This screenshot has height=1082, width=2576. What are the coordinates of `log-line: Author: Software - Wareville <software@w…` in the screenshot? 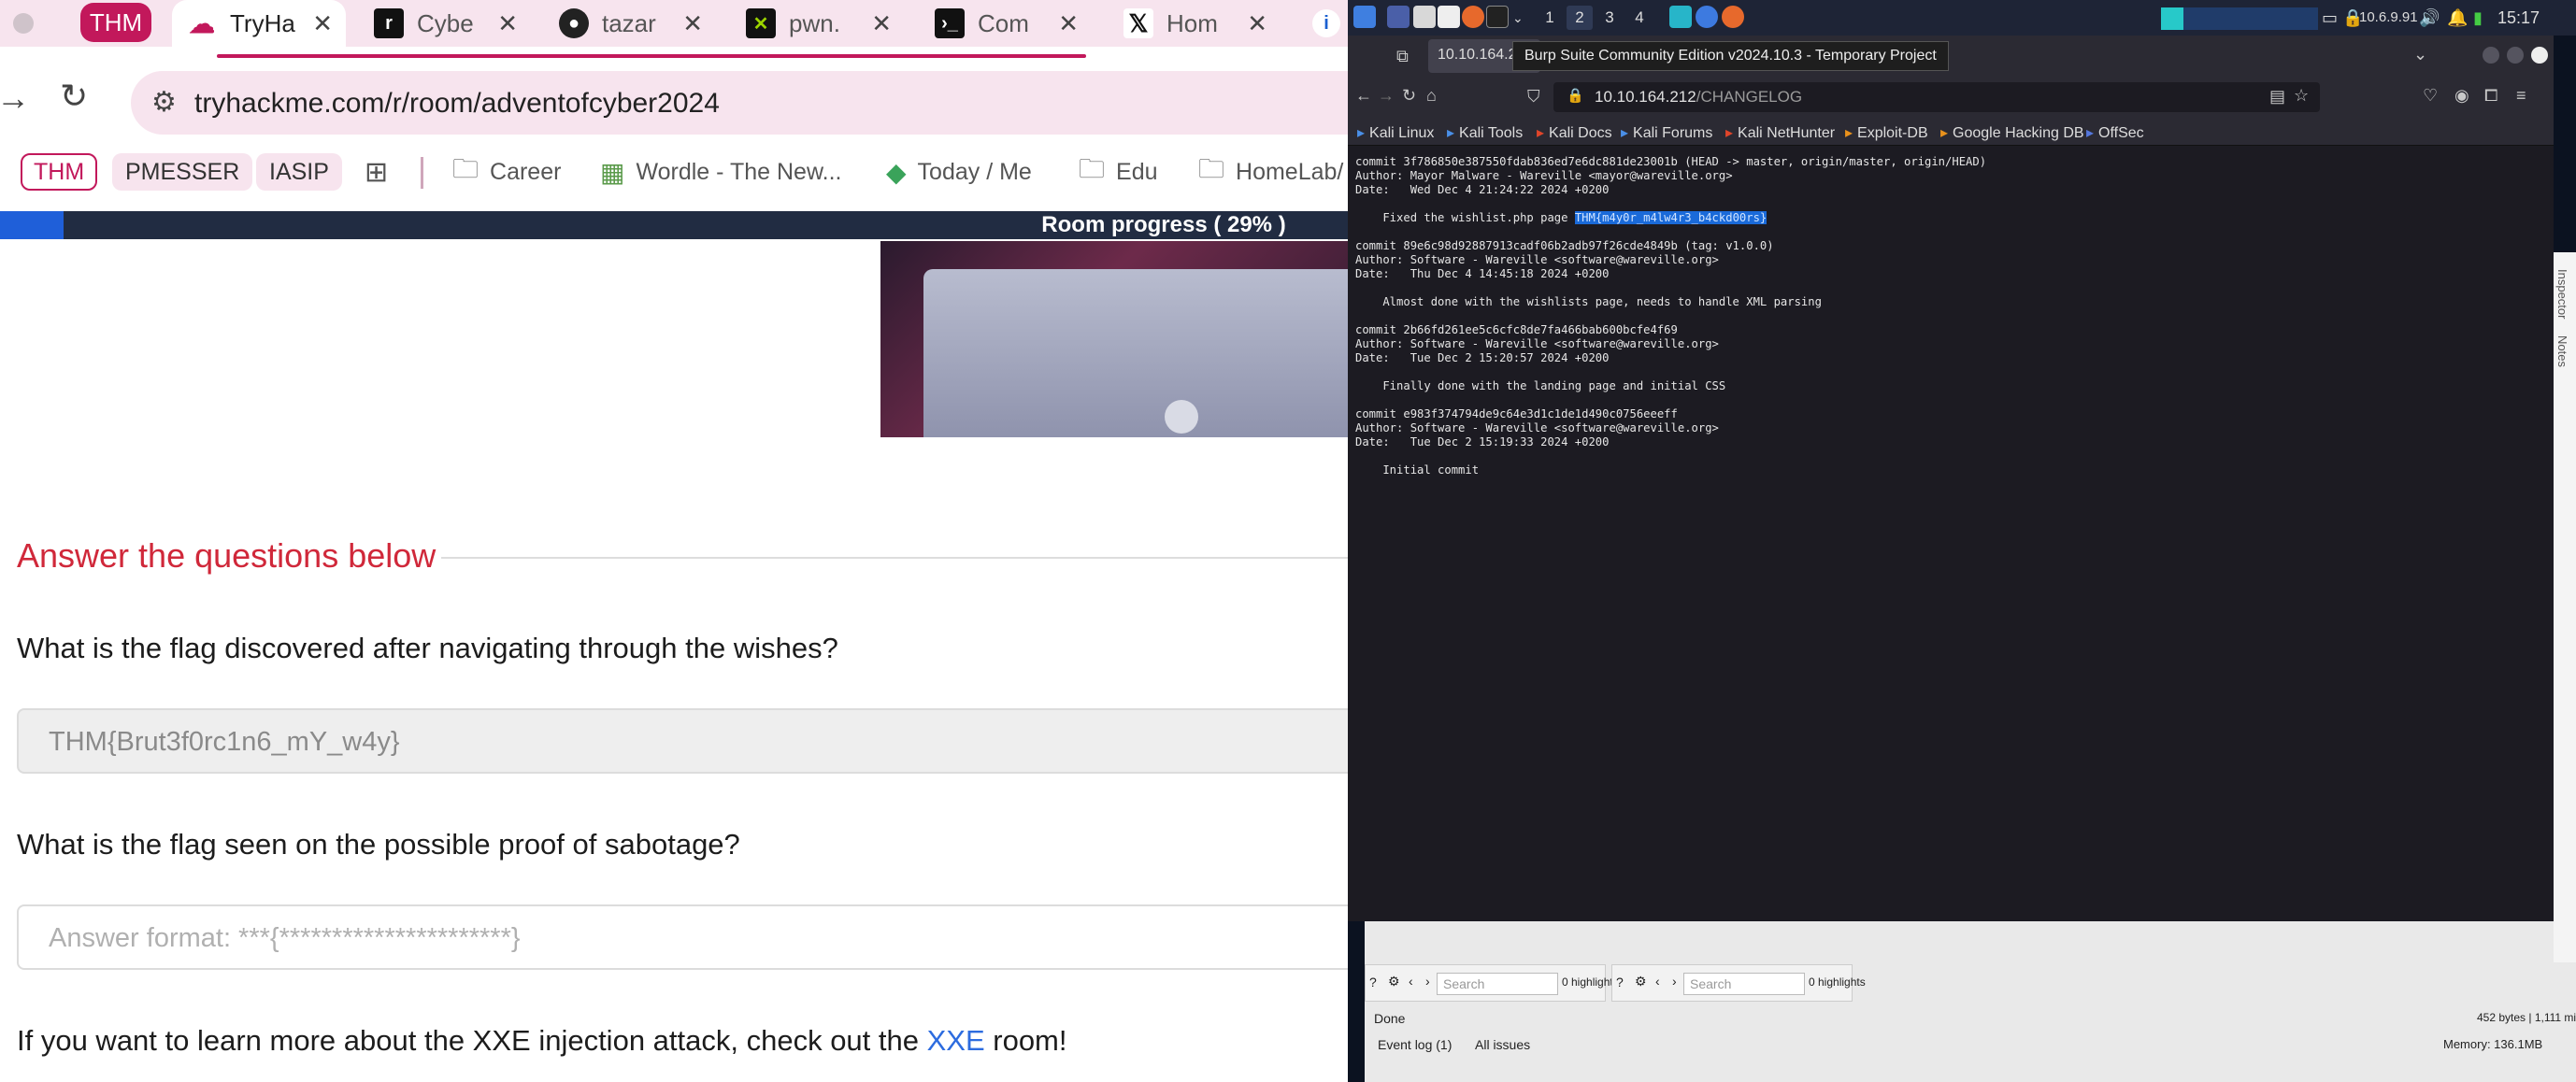 It's located at (1537, 259).